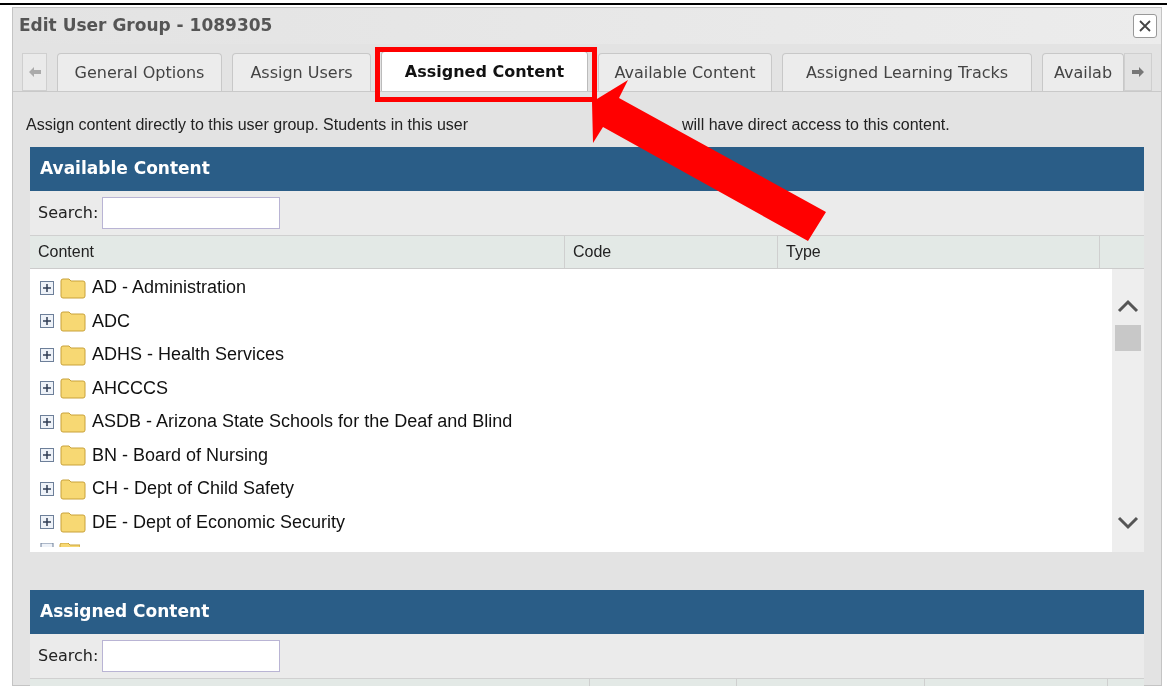 The height and width of the screenshot is (686, 1167). I want to click on tab: General Options, so click(139, 72).